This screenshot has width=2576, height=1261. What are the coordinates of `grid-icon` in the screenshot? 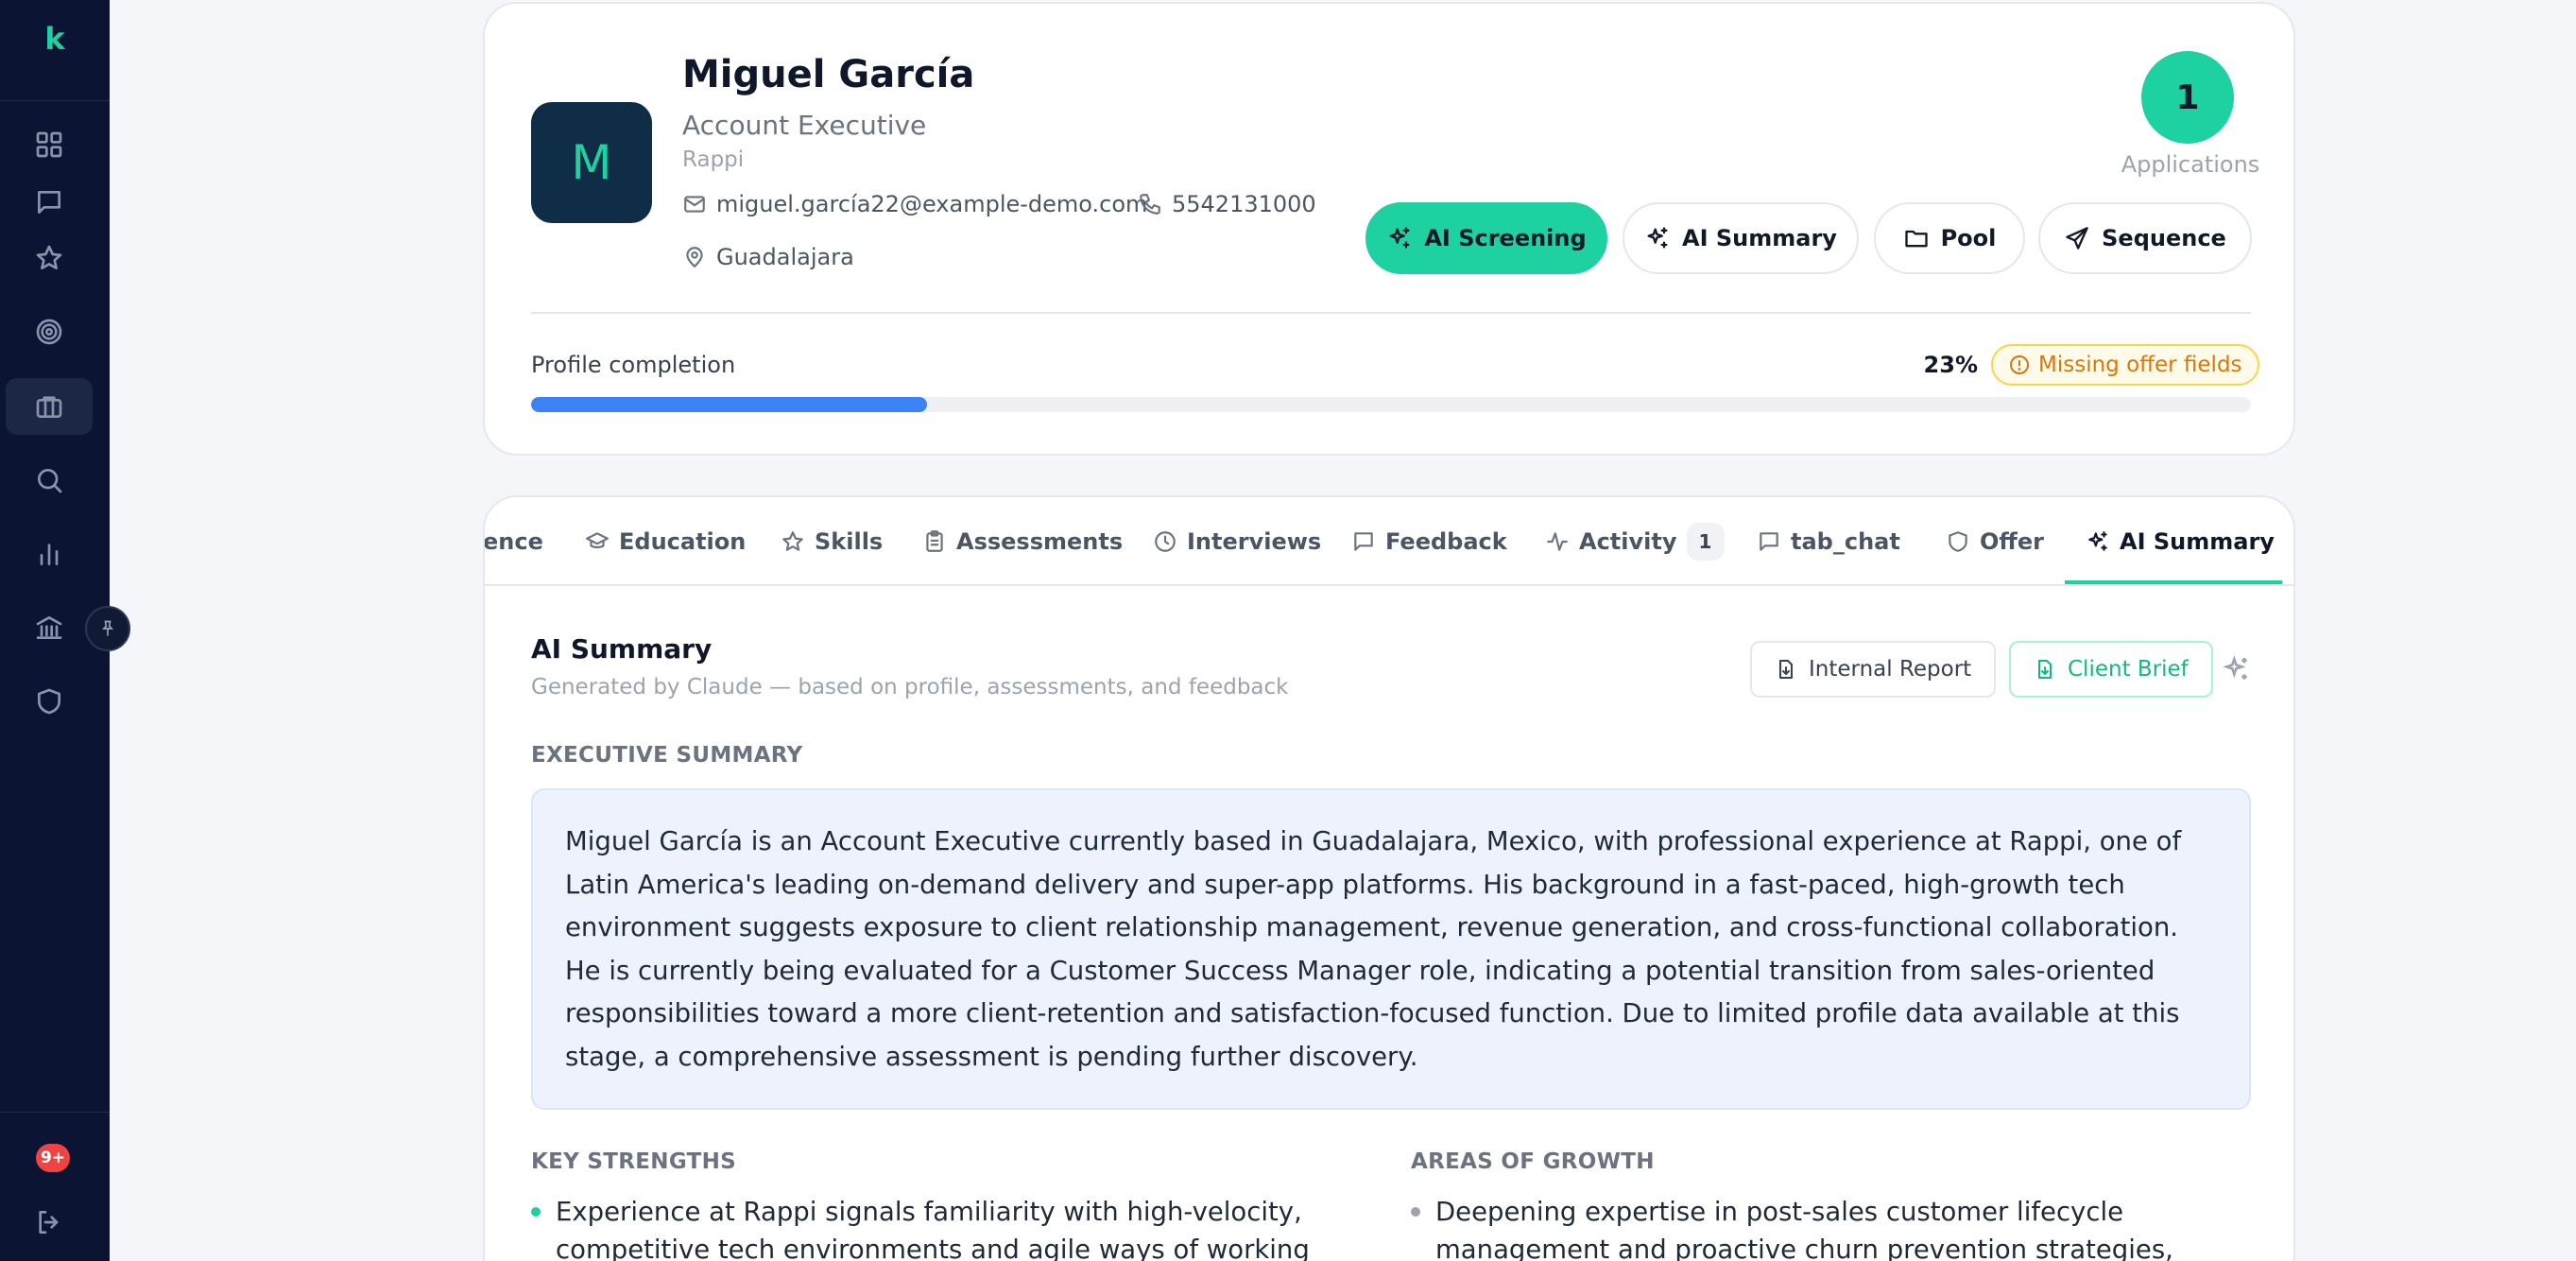 It's located at (49, 144).